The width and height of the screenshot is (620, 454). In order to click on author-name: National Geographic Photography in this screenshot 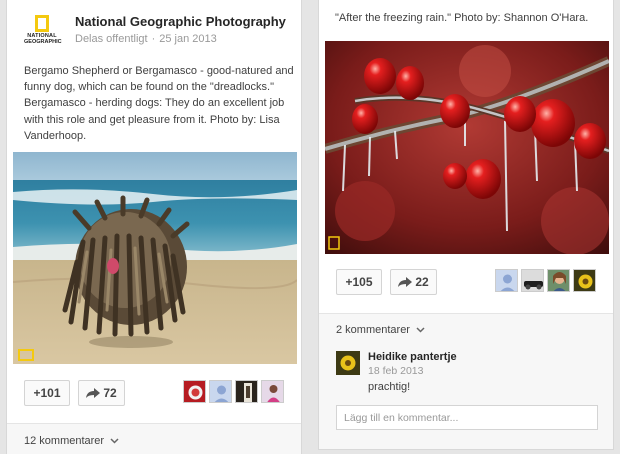, I will do `click(180, 21)`.